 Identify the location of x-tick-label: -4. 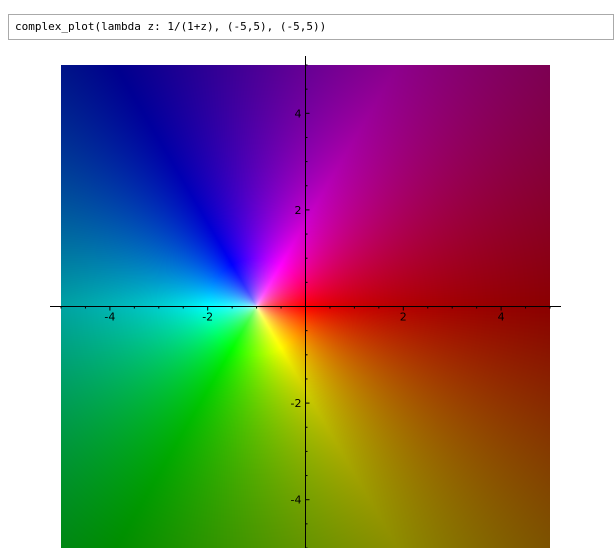
(109, 317).